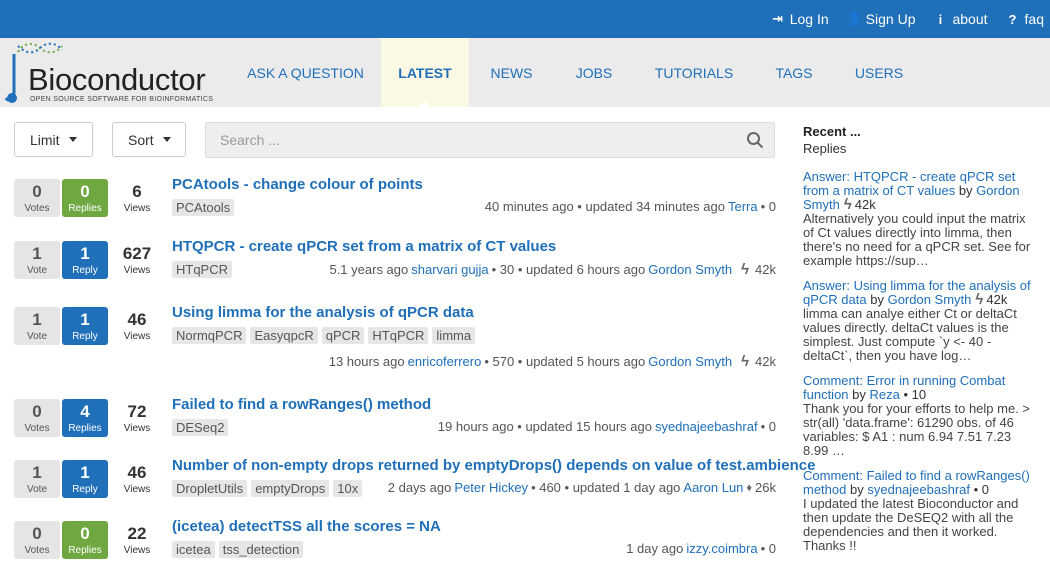  I want to click on nav-jobs: JOBS, so click(594, 72).